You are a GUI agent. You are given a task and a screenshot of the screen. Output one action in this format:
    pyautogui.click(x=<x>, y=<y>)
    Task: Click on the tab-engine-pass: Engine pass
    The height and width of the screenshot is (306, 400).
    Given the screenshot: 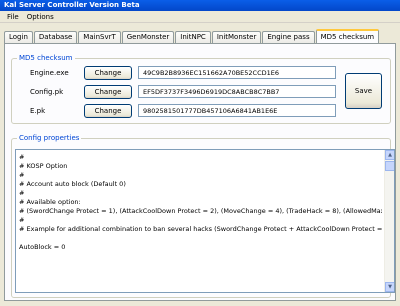 What is the action you would take?
    pyautogui.click(x=288, y=37)
    